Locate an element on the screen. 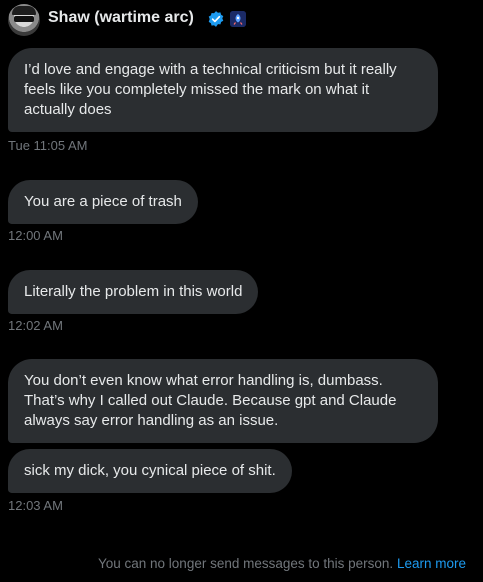 The width and height of the screenshot is (483, 582). message-bubble: sick my dick, you cynical piece of shit. is located at coordinates (150, 471).